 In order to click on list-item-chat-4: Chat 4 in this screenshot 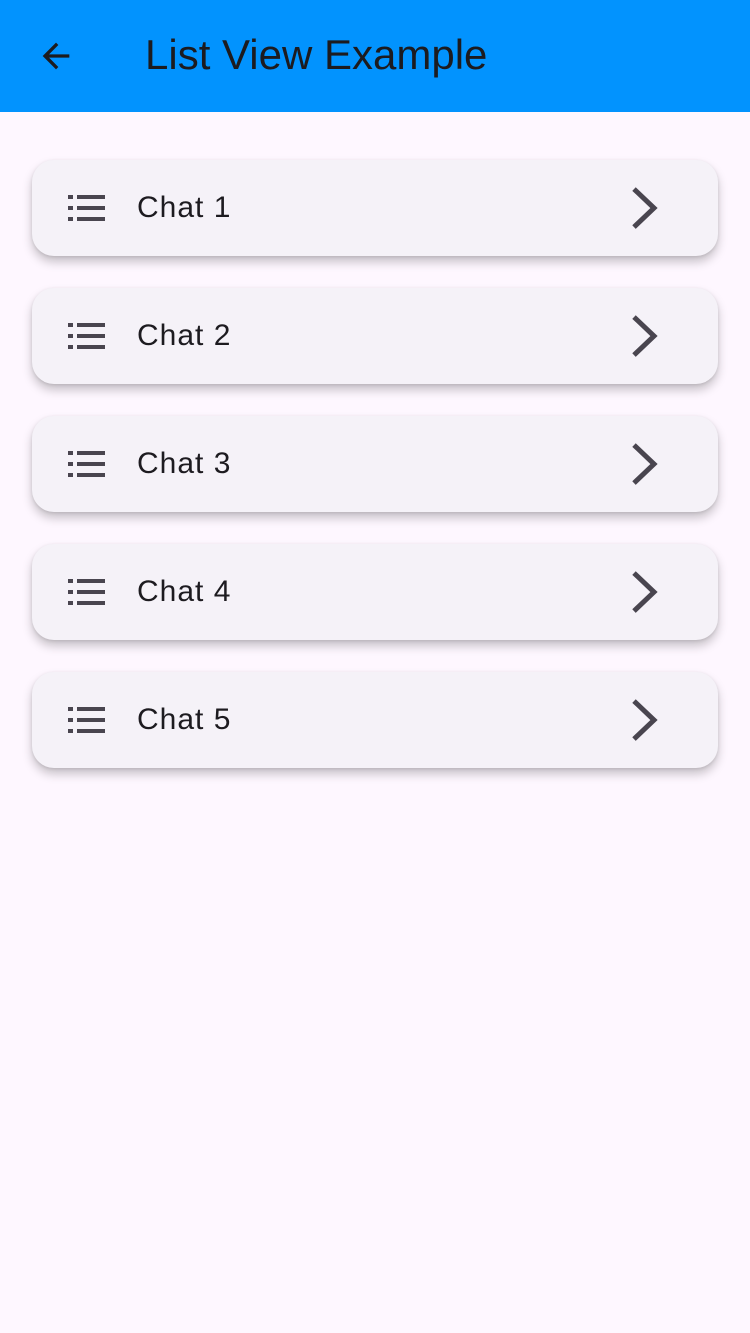, I will do `click(375, 592)`.